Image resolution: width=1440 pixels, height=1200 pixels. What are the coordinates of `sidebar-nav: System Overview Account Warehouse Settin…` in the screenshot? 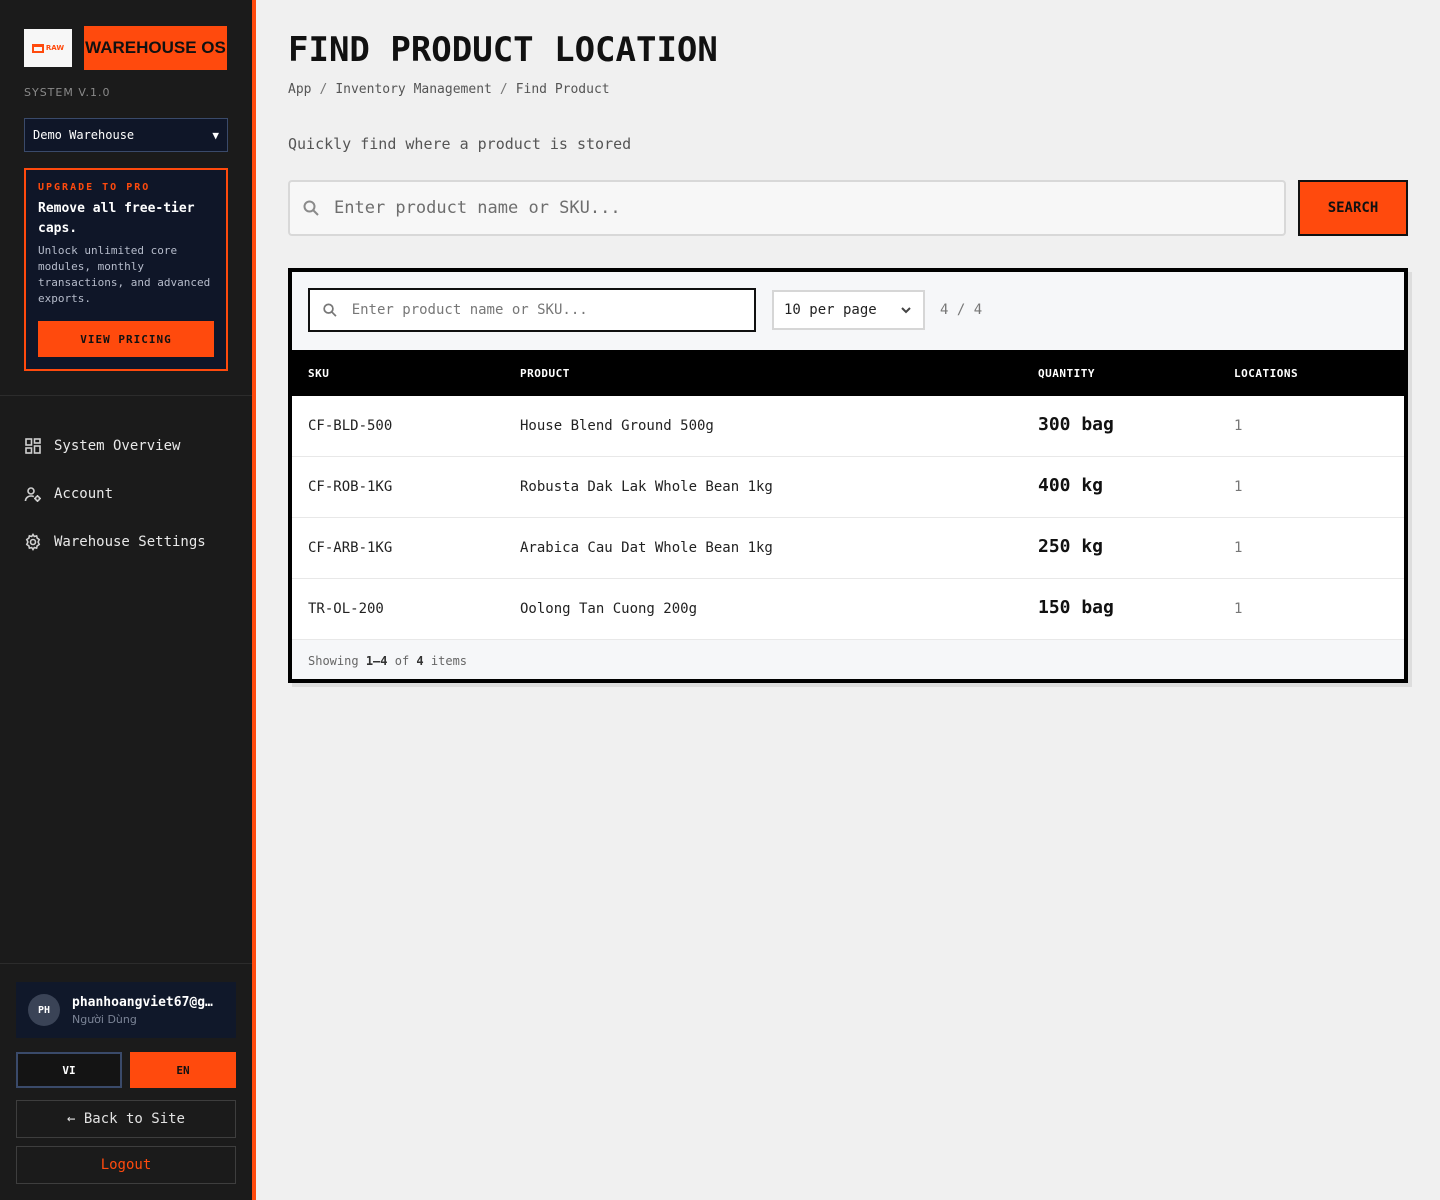 It's located at (115, 494).